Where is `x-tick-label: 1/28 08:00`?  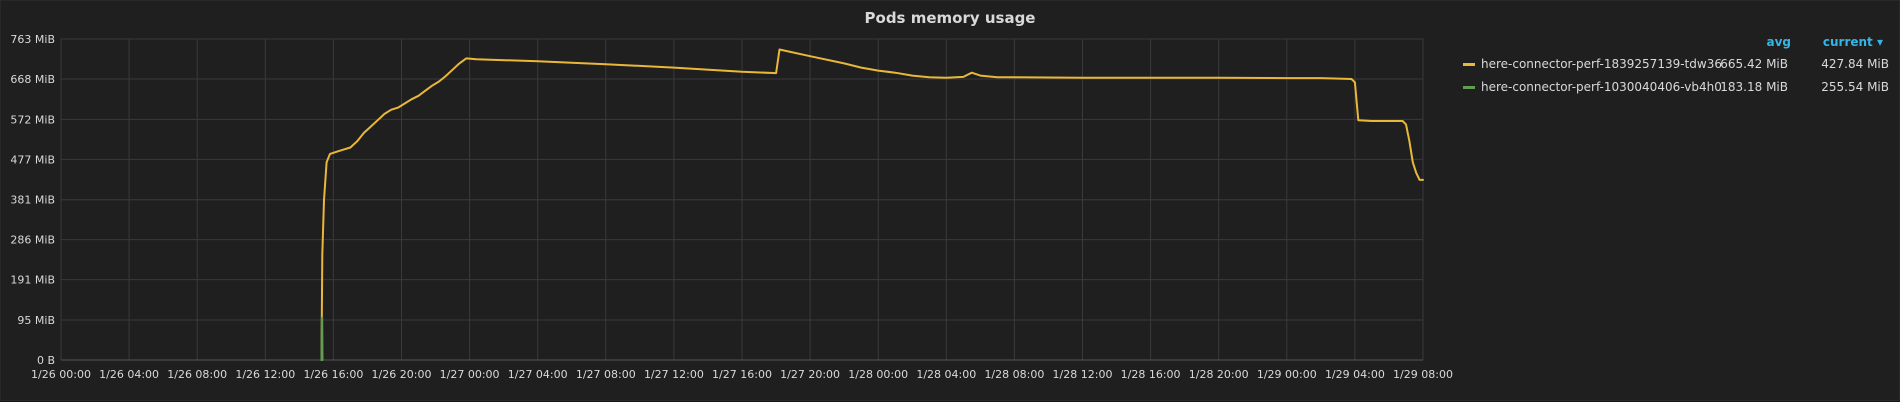
x-tick-label: 1/28 08:00 is located at coordinates (1014, 374).